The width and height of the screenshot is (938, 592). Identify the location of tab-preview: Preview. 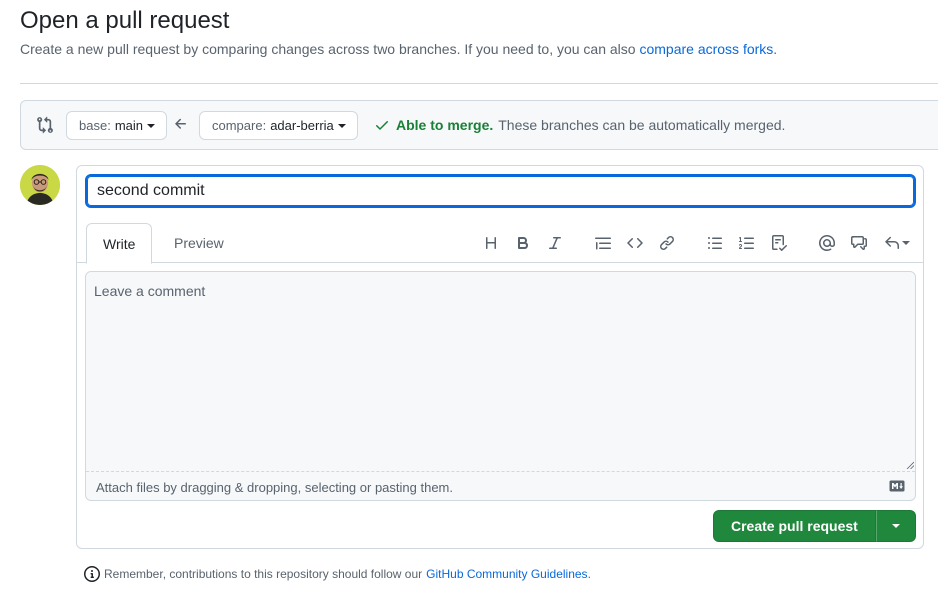
(199, 243).